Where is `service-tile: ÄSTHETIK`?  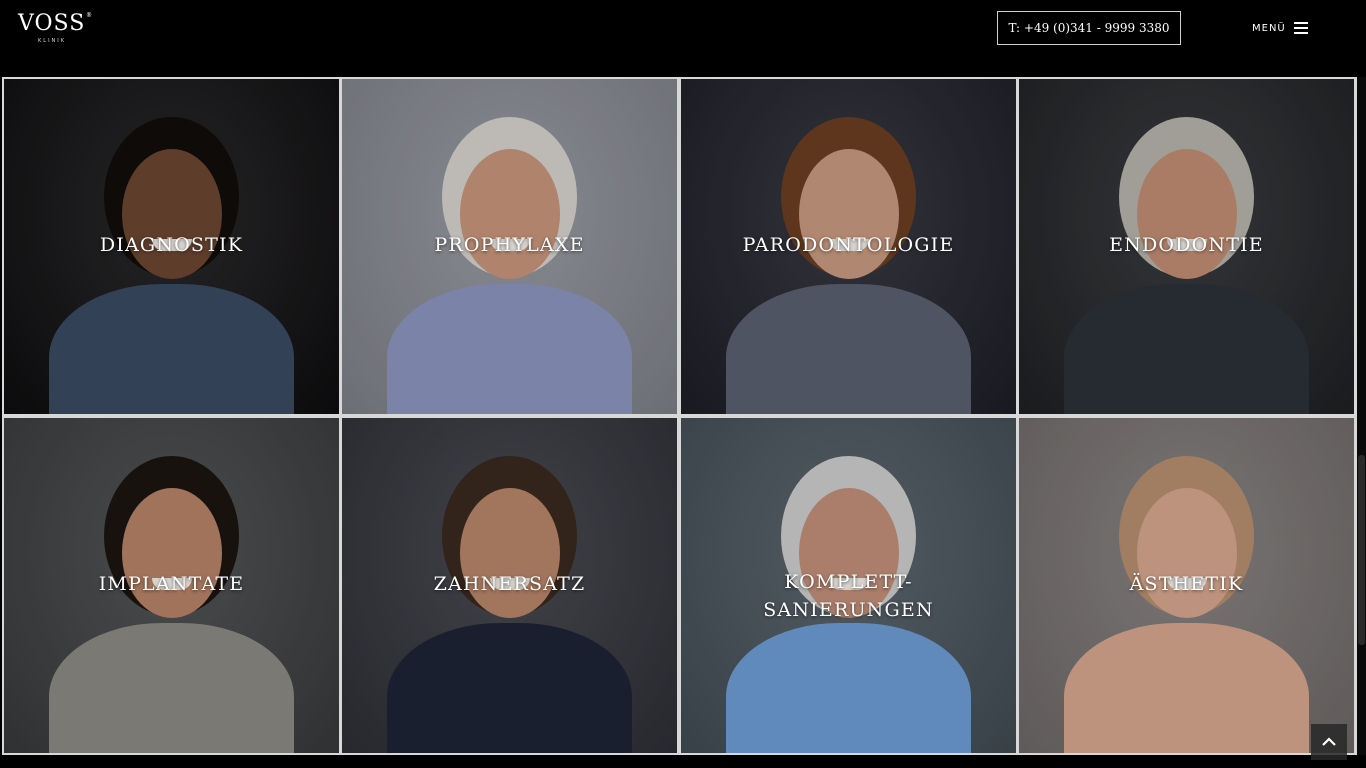 service-tile: ÄSTHETIK is located at coordinates (1186, 585).